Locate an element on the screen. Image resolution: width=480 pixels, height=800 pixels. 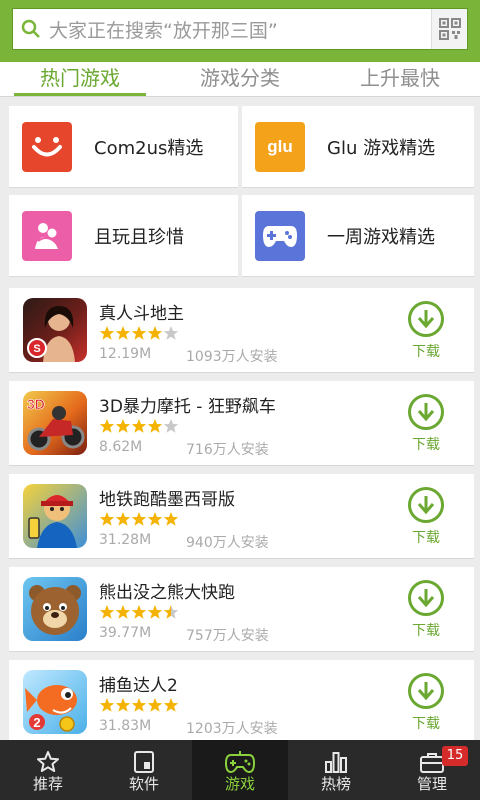
app-icon-bear is located at coordinates (55, 609).